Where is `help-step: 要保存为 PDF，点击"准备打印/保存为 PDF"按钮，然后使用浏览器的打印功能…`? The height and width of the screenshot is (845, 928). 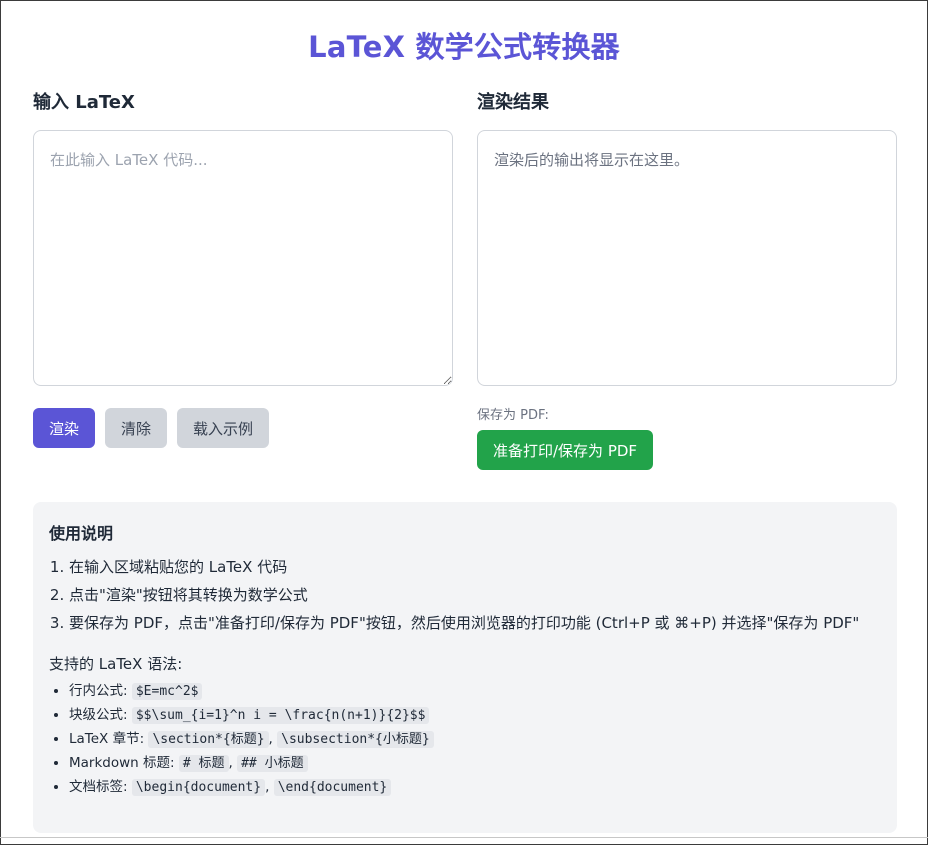
help-step: 要保存为 PDF，点击"准备打印/保存为 PDF"按钮，然后使用浏览器的打印功能… is located at coordinates (475, 623).